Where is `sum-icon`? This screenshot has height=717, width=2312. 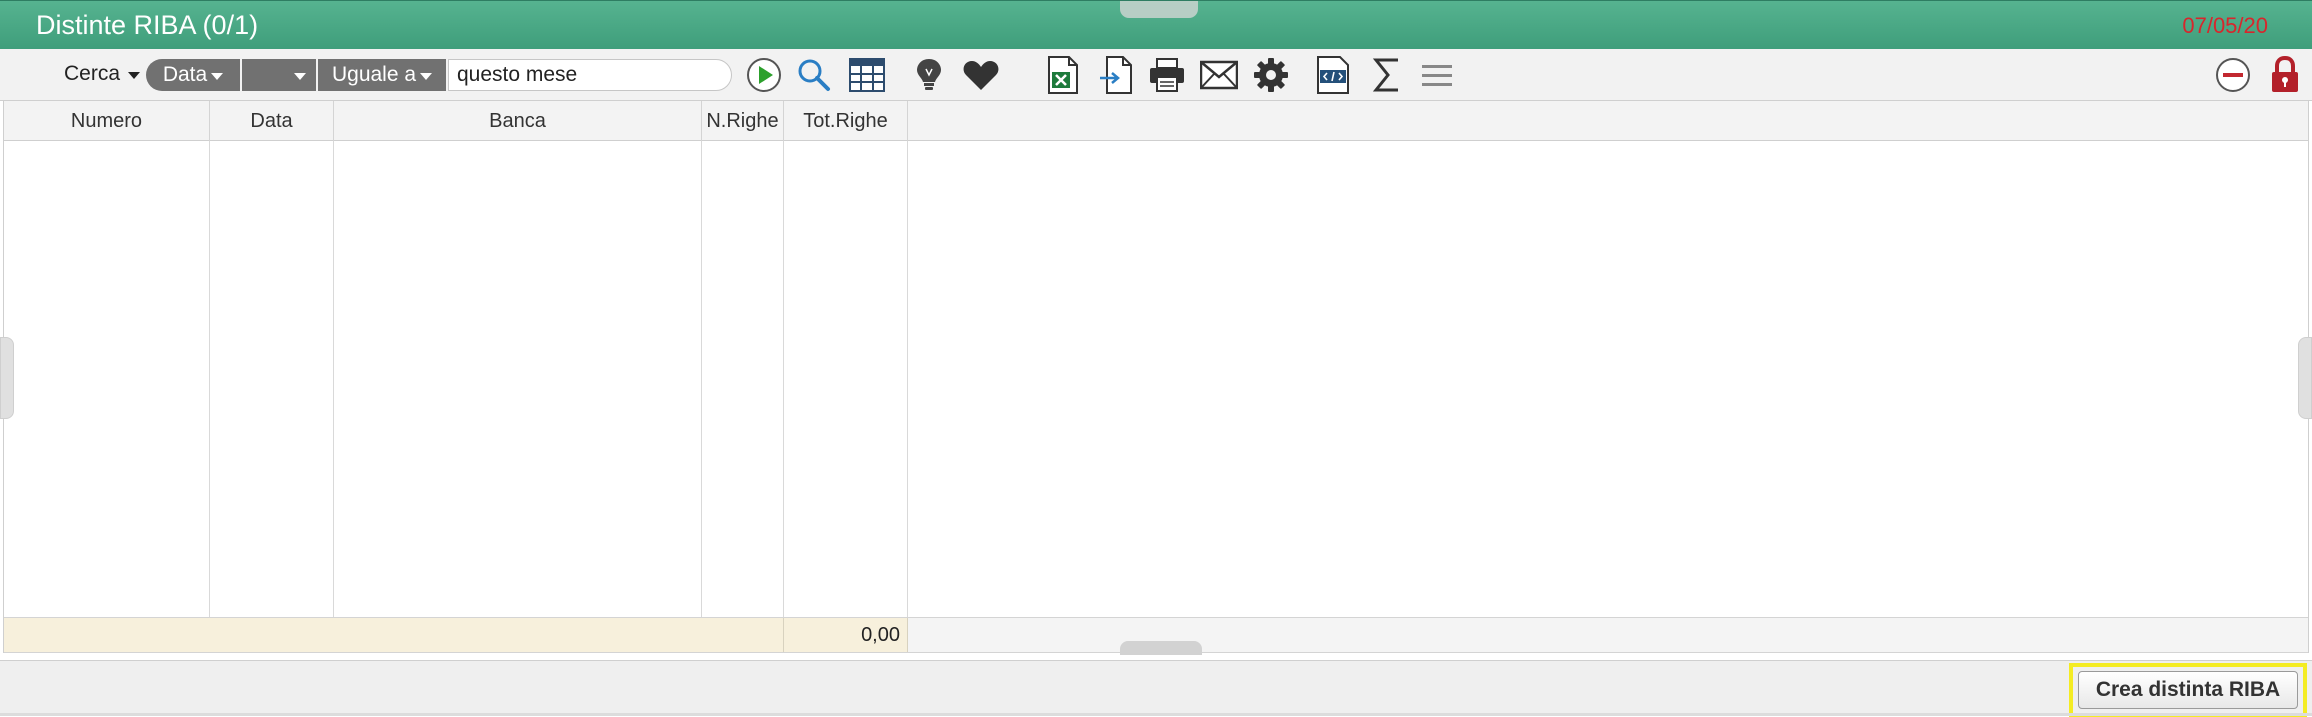 sum-icon is located at coordinates (1387, 75).